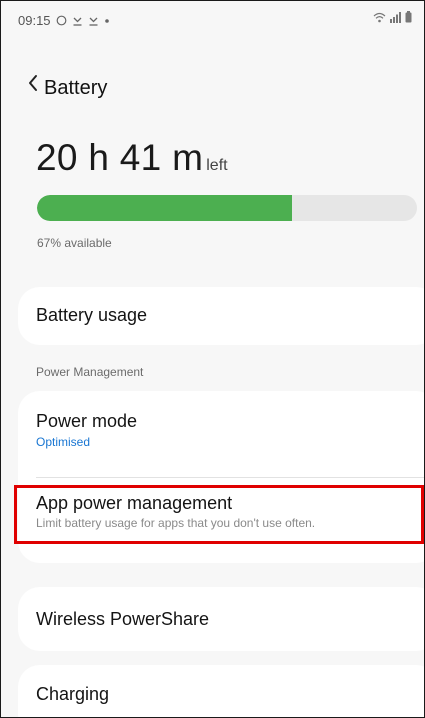 The height and width of the screenshot is (718, 425). I want to click on page-title: Battery, so click(76, 88).